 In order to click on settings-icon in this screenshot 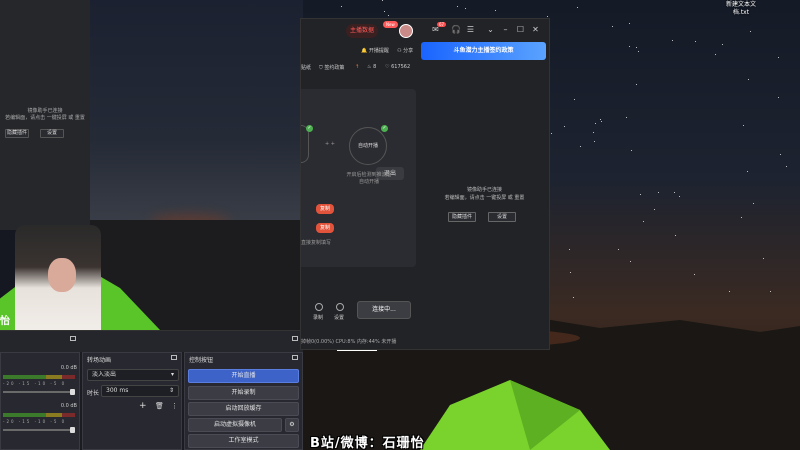, I will do `click(340, 307)`.